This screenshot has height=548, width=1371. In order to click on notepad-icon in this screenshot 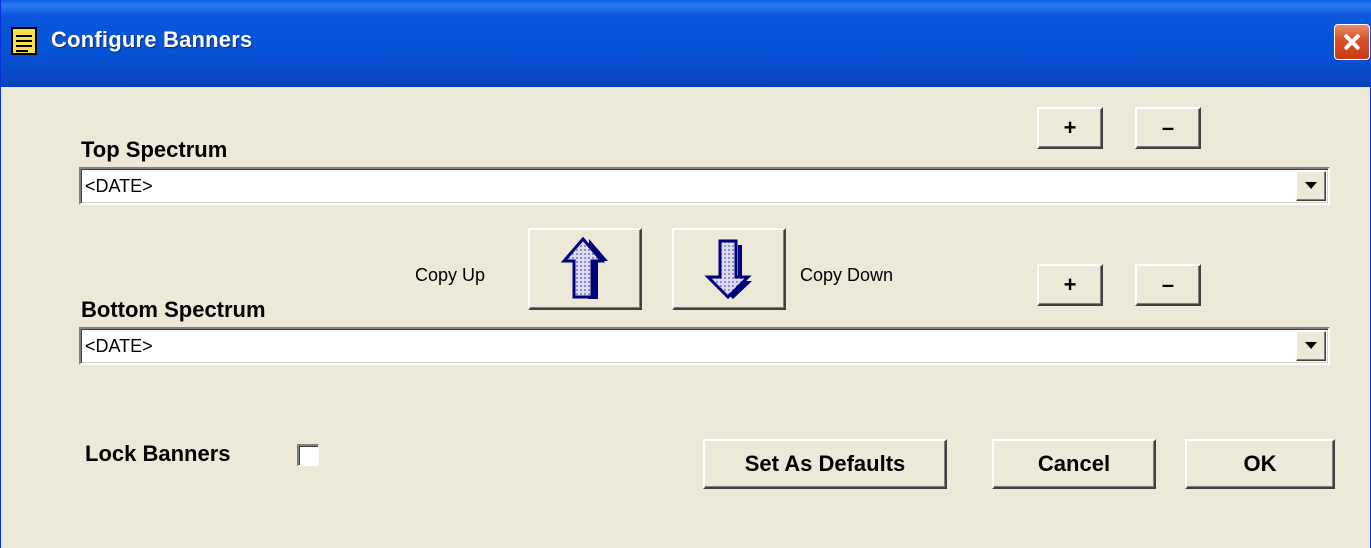, I will do `click(24, 41)`.